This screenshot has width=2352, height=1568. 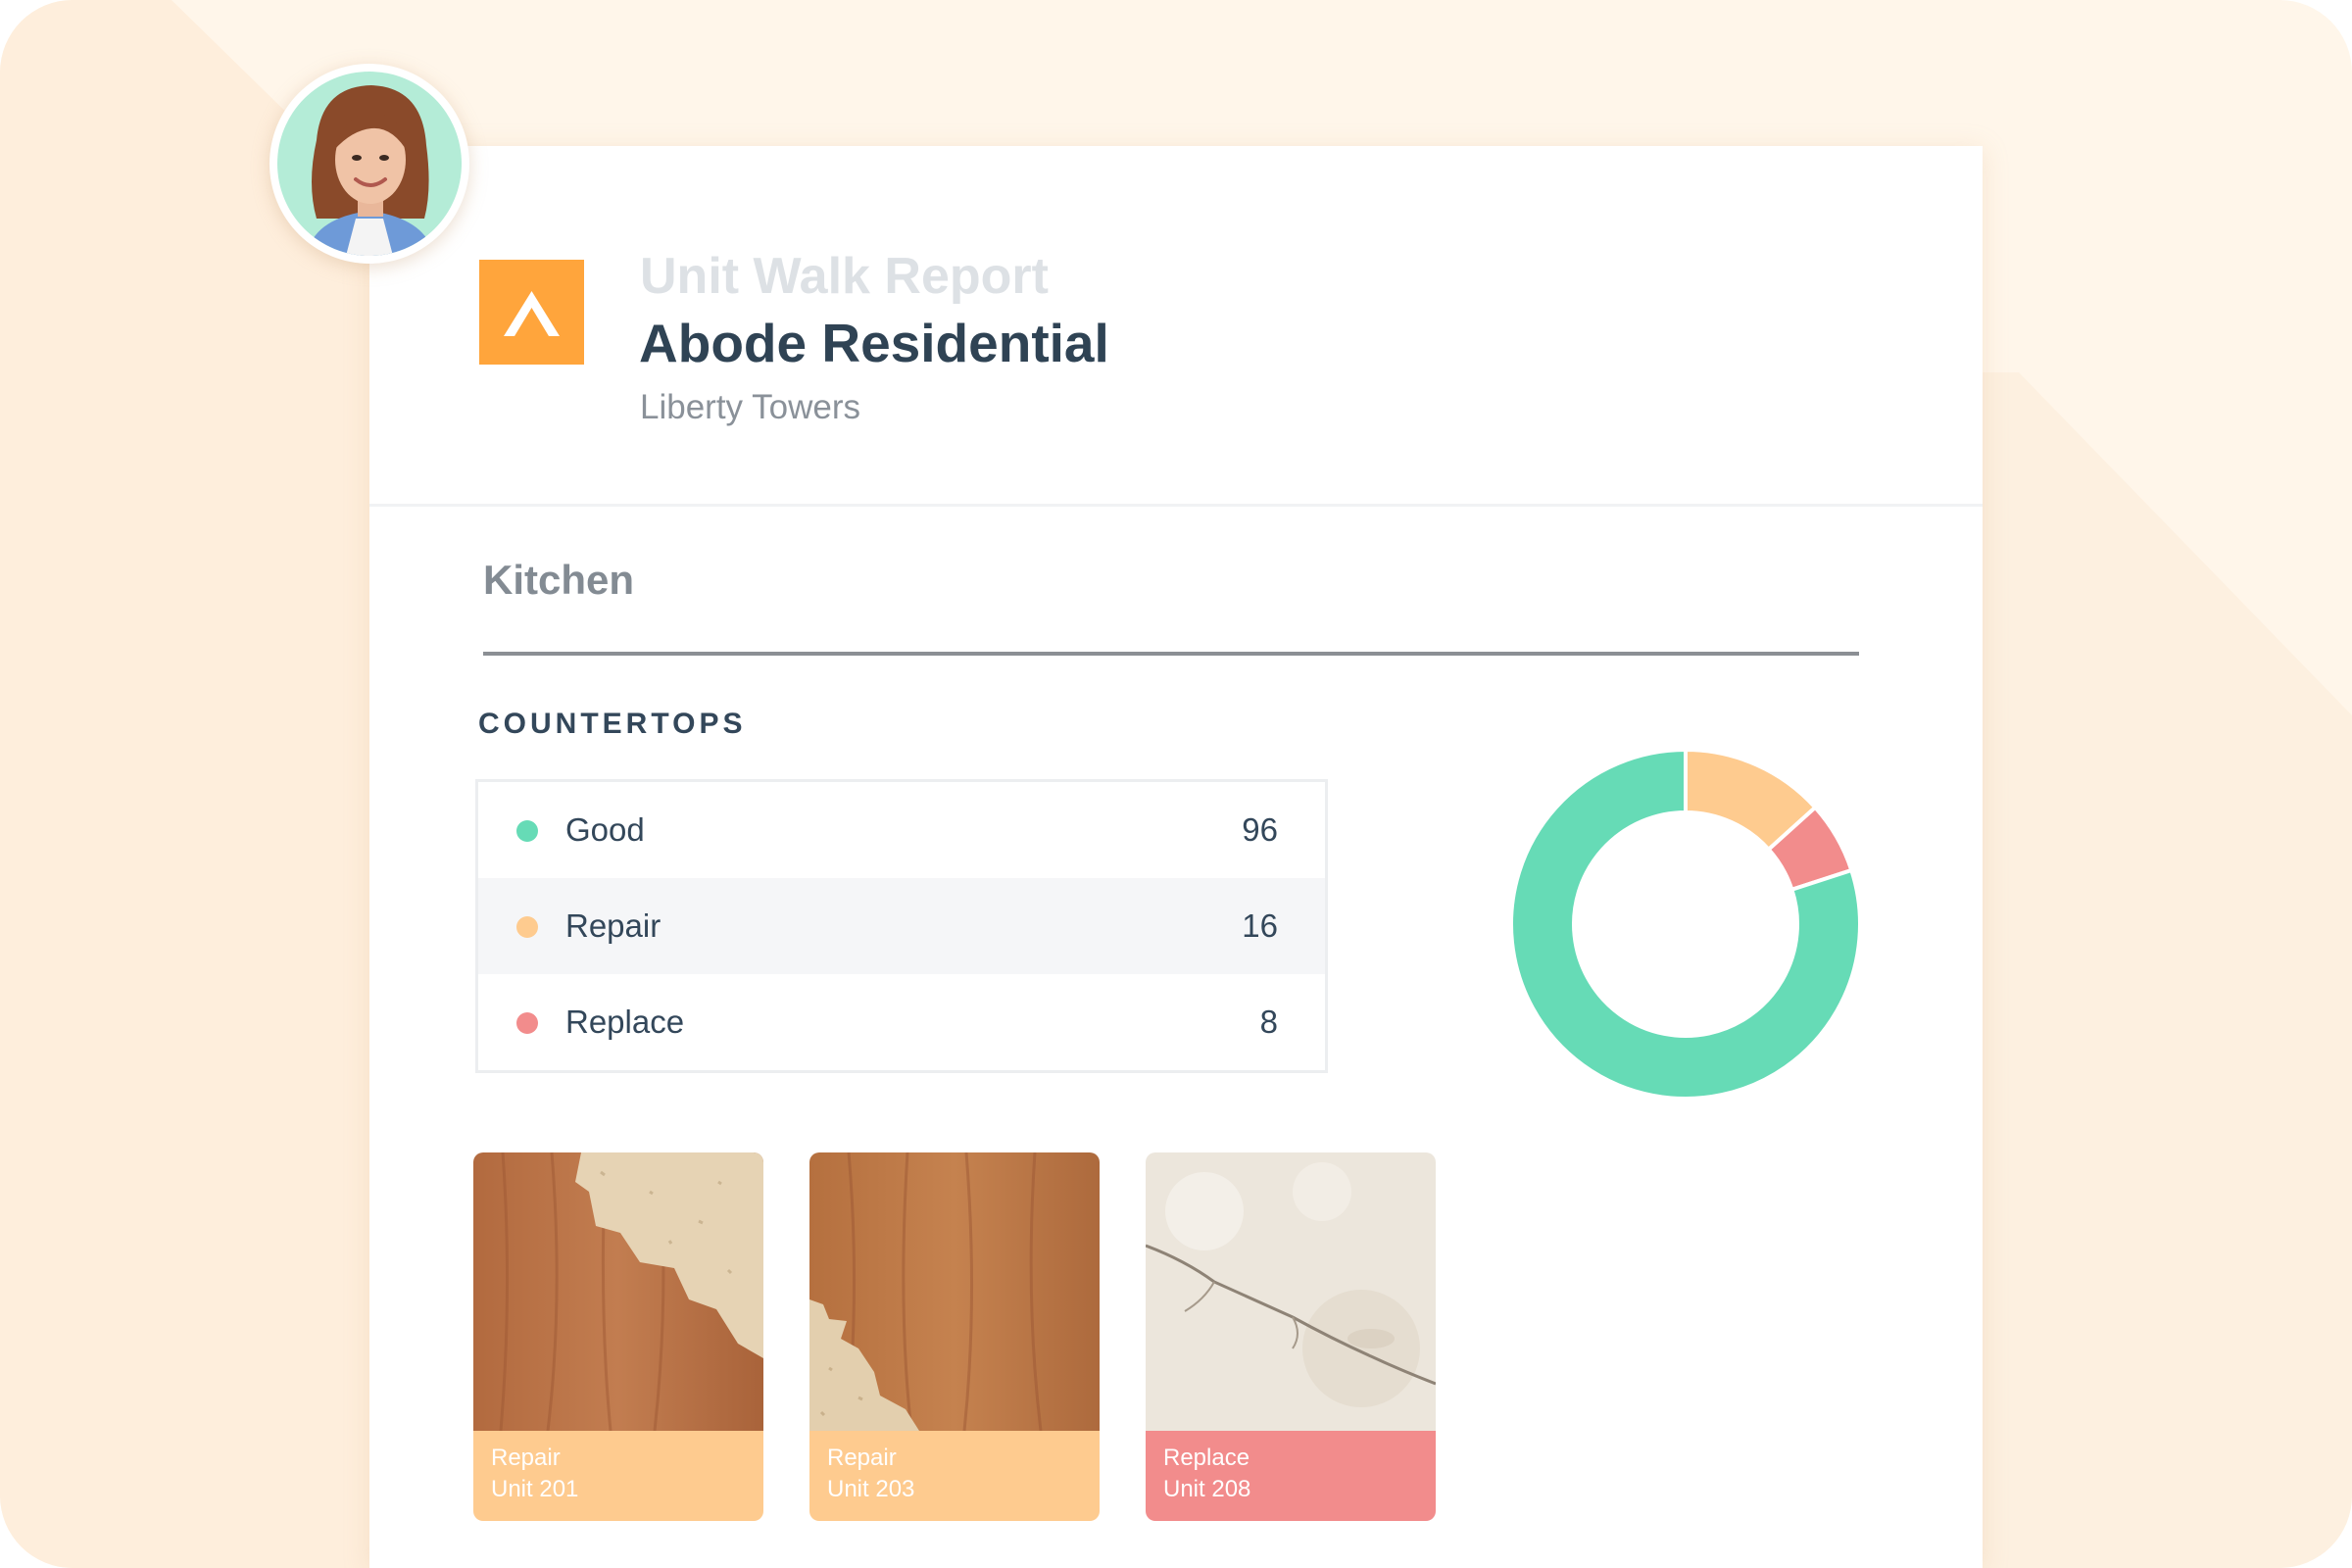 What do you see at coordinates (1260, 829) in the screenshot?
I see `status-count: 96` at bounding box center [1260, 829].